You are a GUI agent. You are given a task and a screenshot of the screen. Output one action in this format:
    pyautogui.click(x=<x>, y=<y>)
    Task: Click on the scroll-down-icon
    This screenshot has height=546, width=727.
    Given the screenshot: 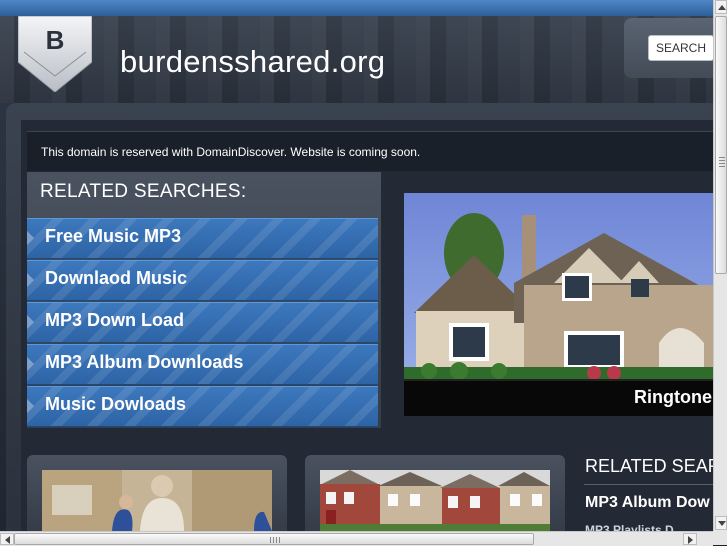 What is the action you would take?
    pyautogui.click(x=722, y=523)
    